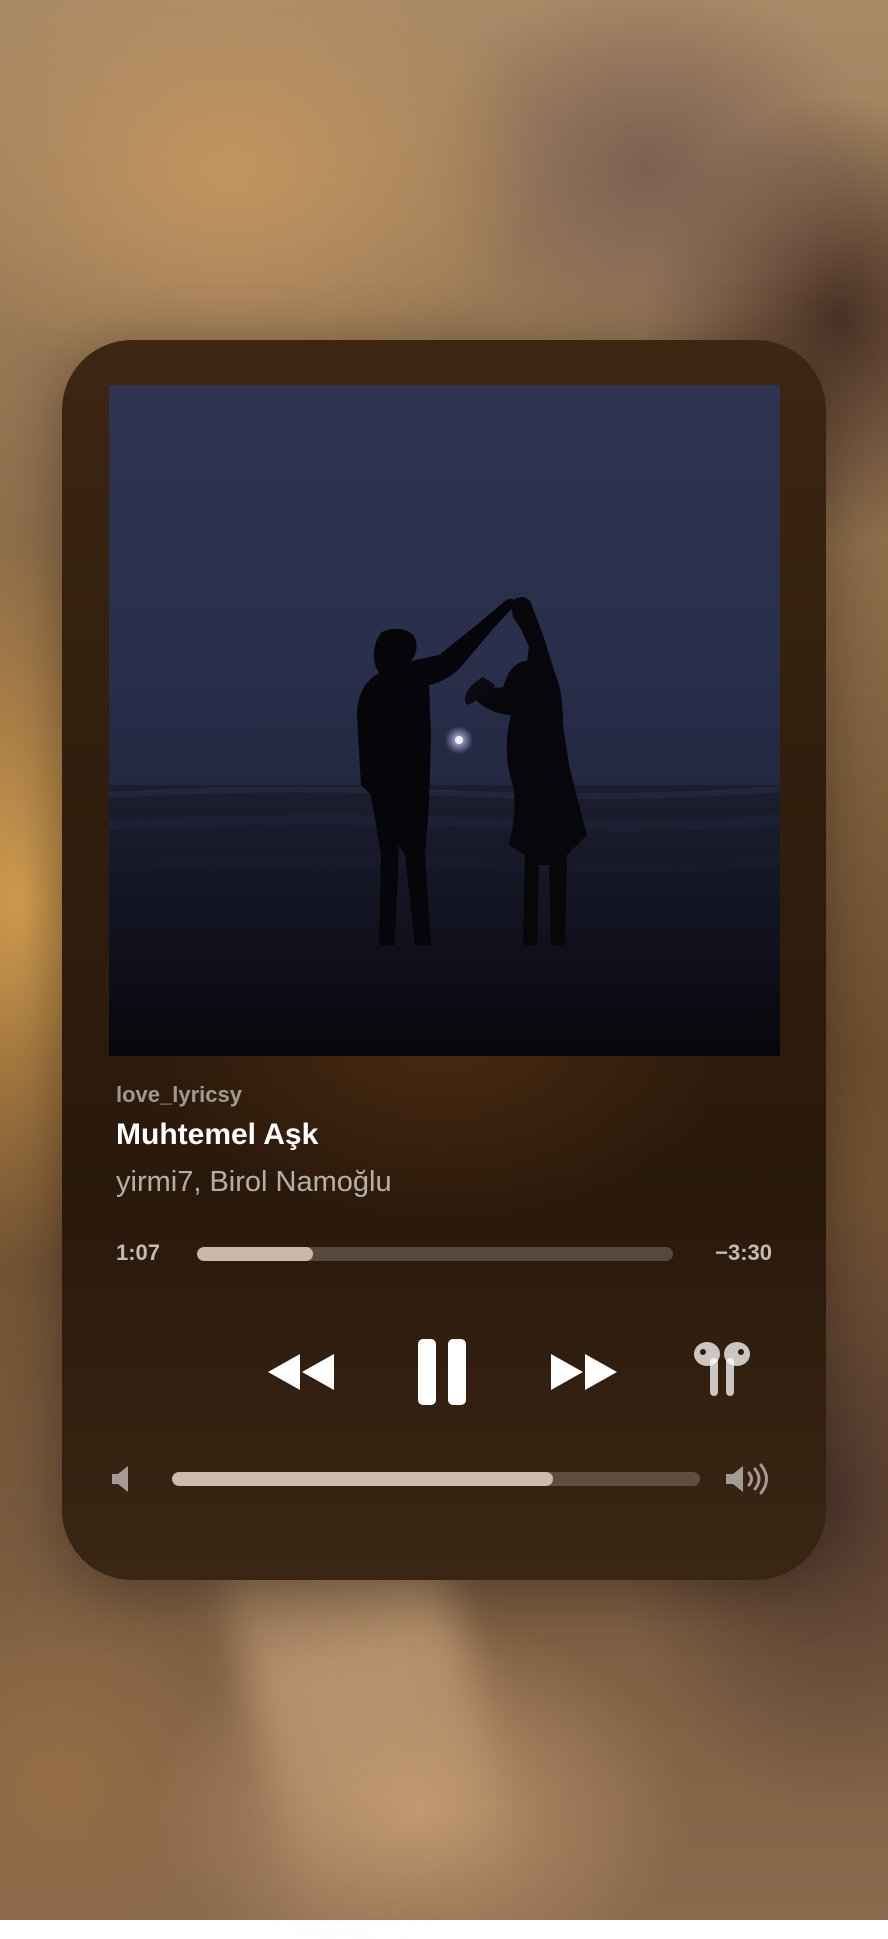 This screenshot has width=888, height=1939. I want to click on remaining-time: −3:30, so click(743, 1252).